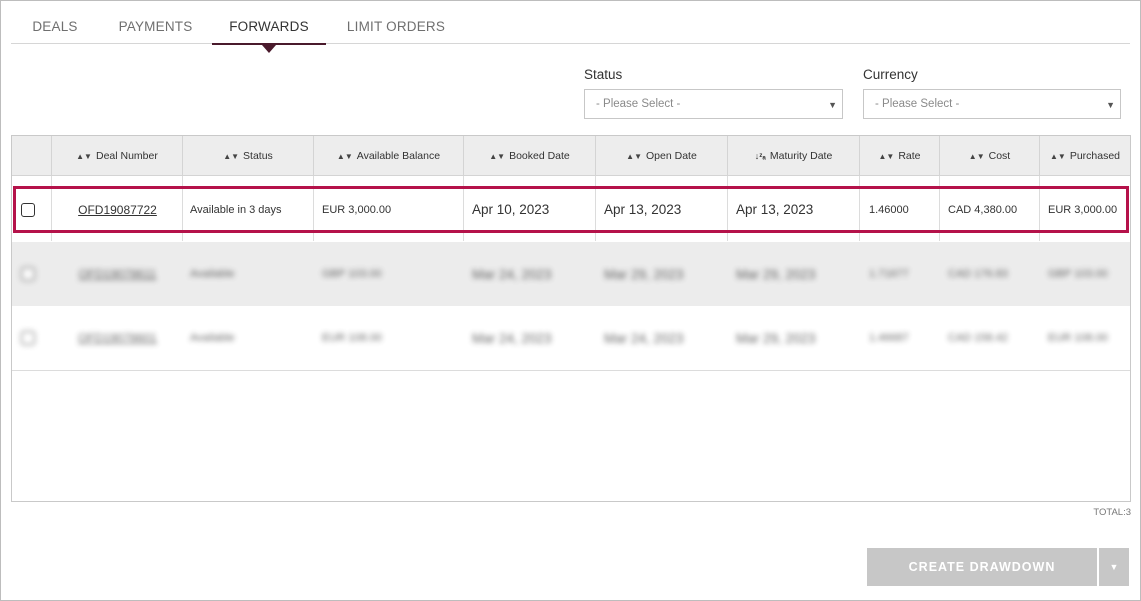  Describe the element at coordinates (900, 156) in the screenshot. I see `header-rate: ▲▼ Rate` at that location.